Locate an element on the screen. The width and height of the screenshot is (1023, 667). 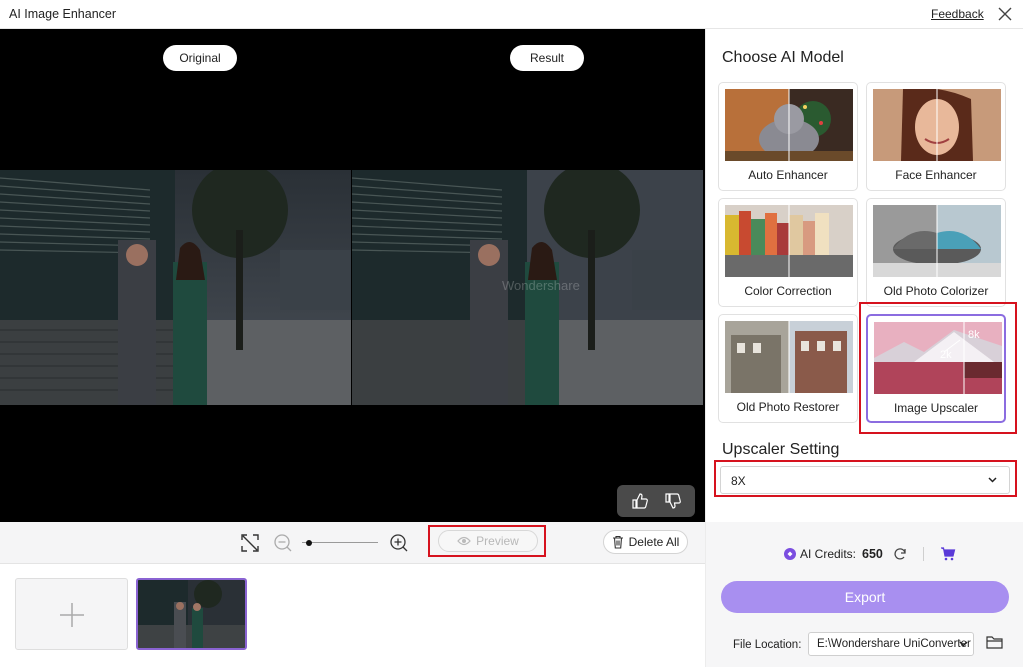
file-location-select: E:\Wondershare UniConverter is located at coordinates (891, 644).